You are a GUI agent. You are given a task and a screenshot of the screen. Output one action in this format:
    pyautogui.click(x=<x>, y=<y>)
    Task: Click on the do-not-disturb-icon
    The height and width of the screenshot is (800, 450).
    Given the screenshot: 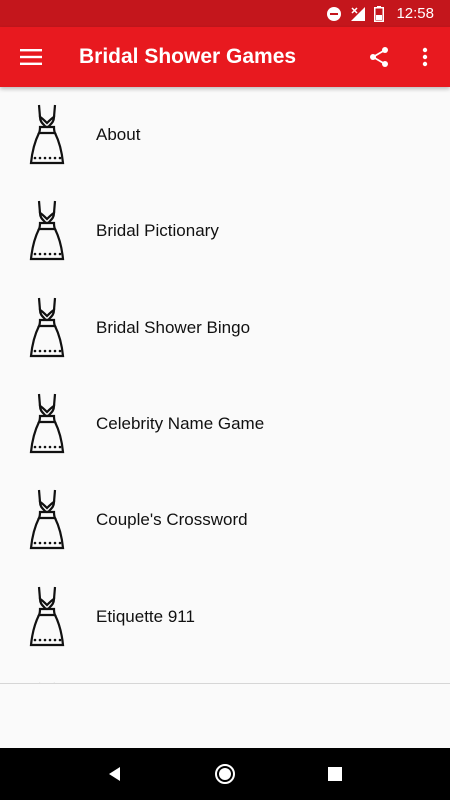 What is the action you would take?
    pyautogui.click(x=334, y=14)
    